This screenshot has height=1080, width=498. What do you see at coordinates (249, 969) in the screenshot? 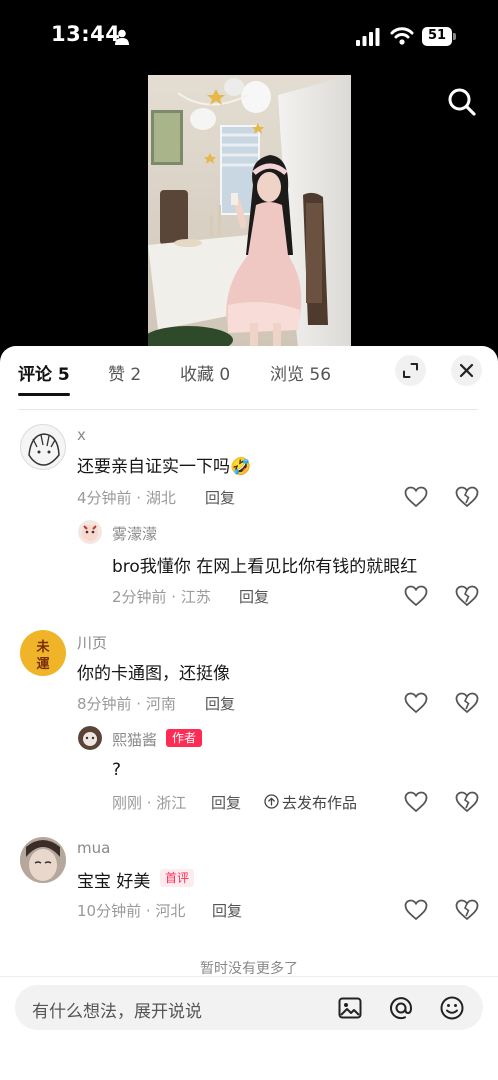
I see `end-of-list-text: 暂时没有更多了` at bounding box center [249, 969].